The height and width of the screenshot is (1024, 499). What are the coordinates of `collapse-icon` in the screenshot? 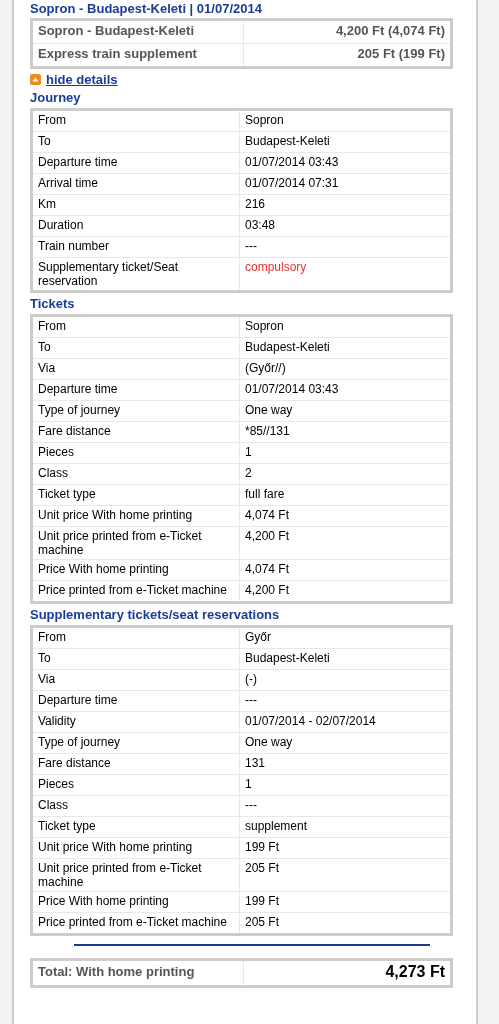 It's located at (35, 79).